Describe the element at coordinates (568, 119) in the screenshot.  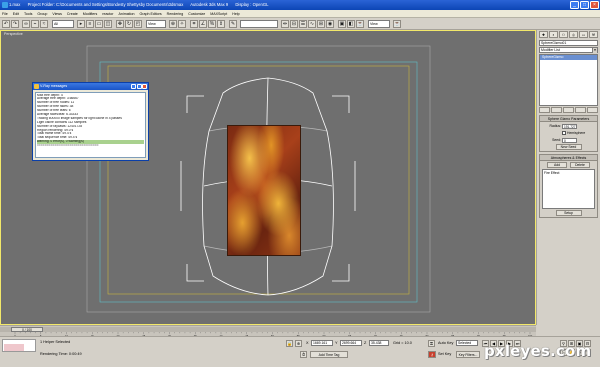
I see `rollout-title: Sphere Gizmo Parameters` at that location.